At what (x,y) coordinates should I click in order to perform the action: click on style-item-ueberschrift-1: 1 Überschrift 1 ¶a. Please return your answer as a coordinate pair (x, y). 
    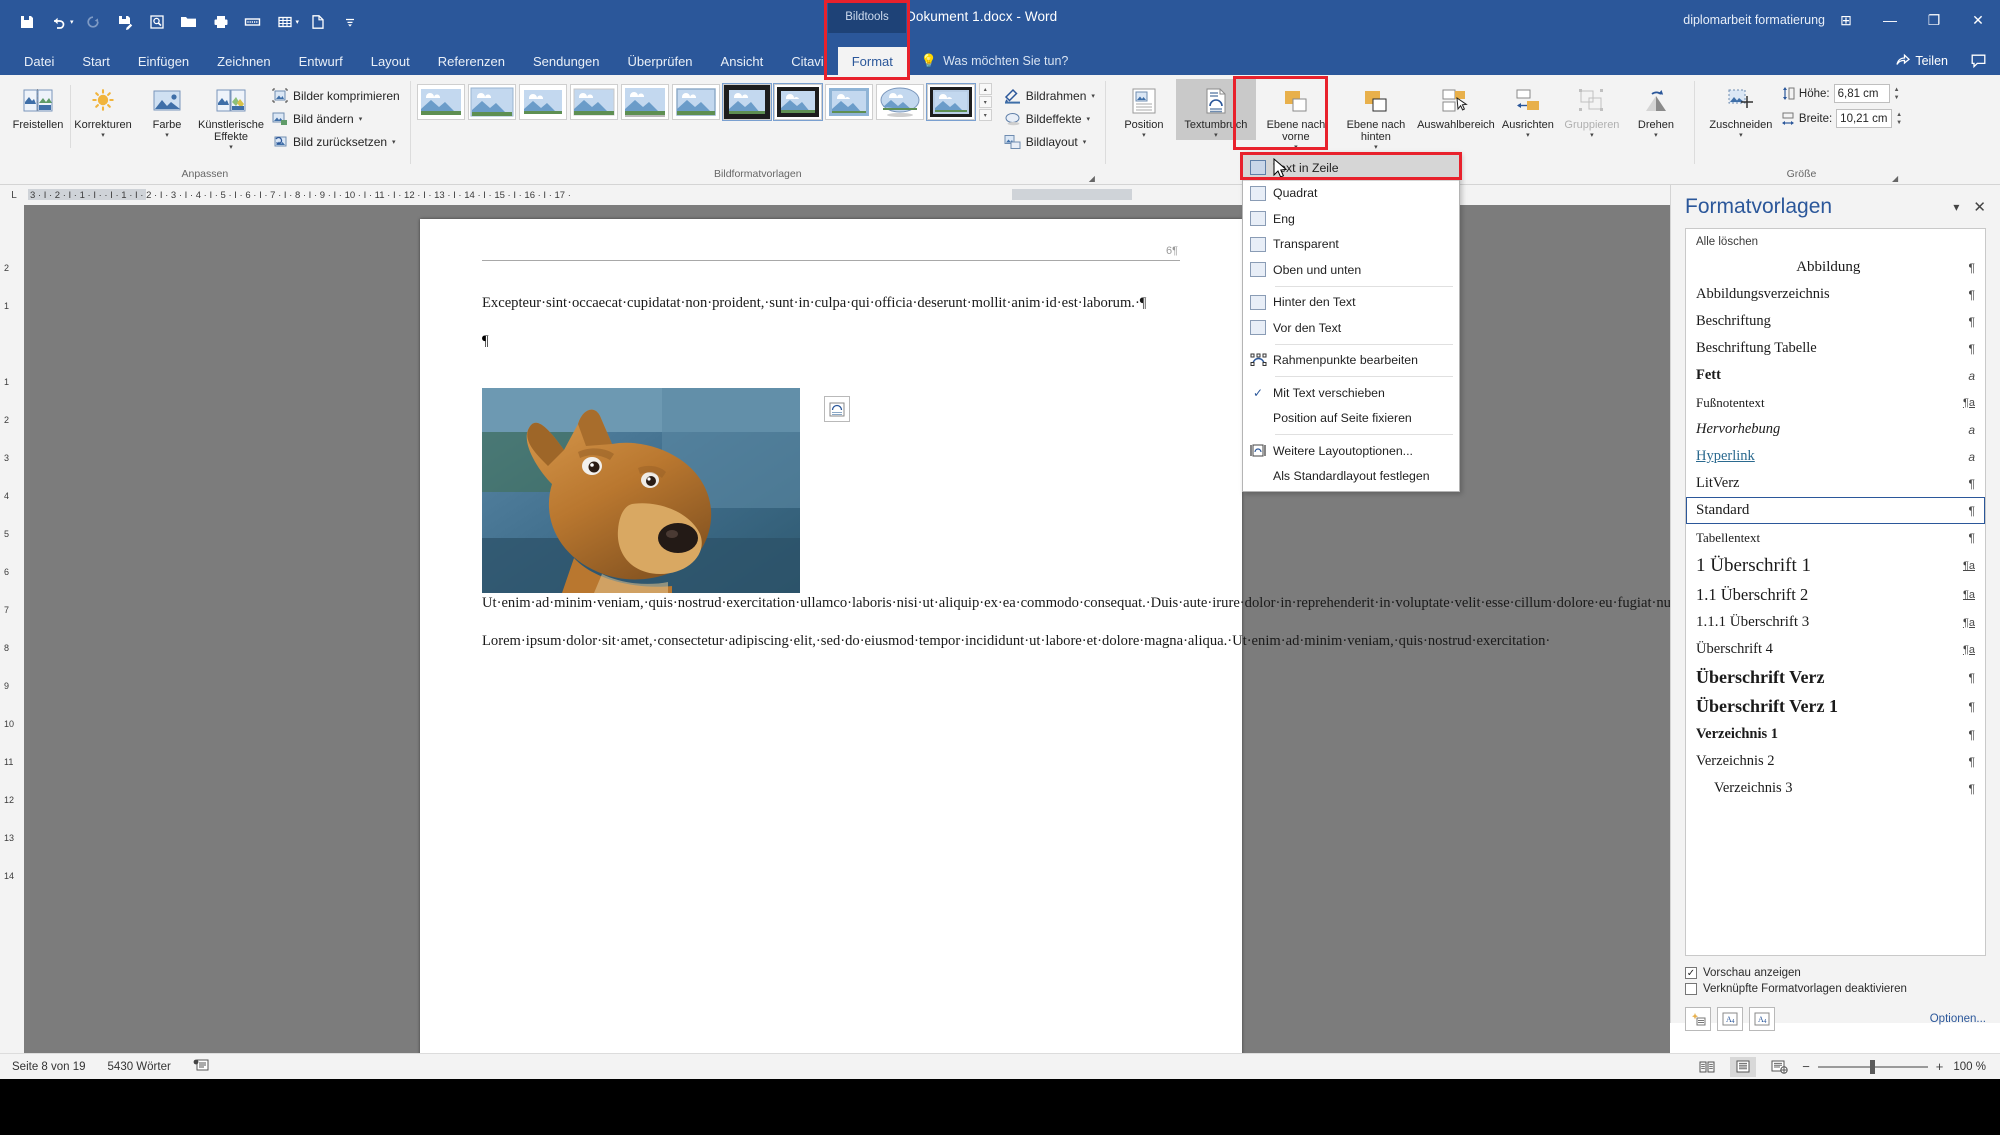
    Looking at the image, I should click on (1835, 566).